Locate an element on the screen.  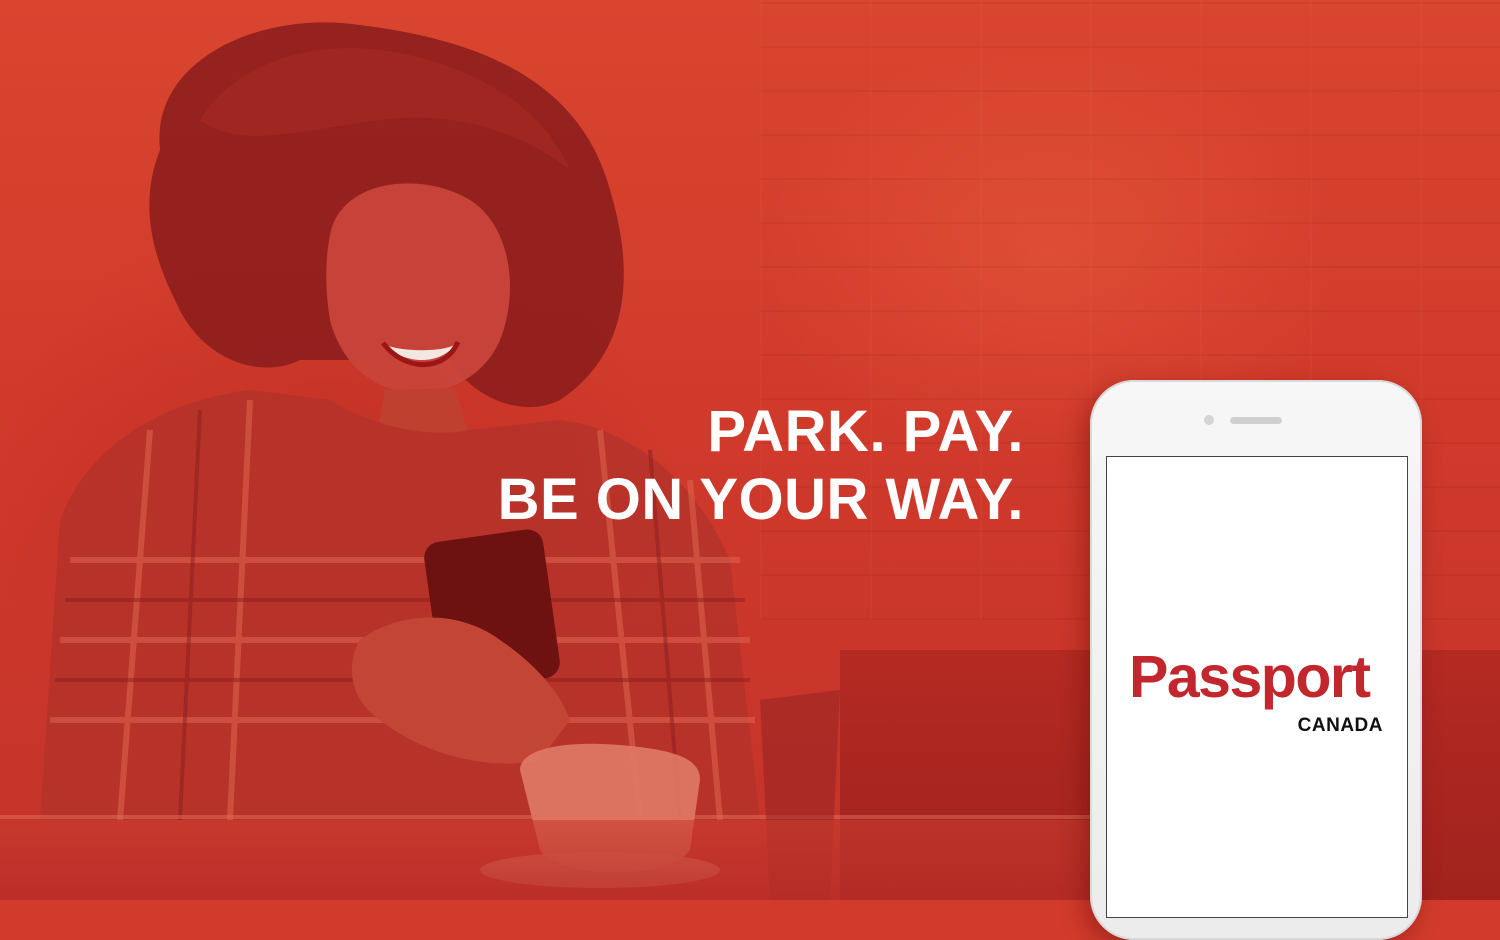
headline-line-1: PARK. PAY. is located at coordinates (865, 431).